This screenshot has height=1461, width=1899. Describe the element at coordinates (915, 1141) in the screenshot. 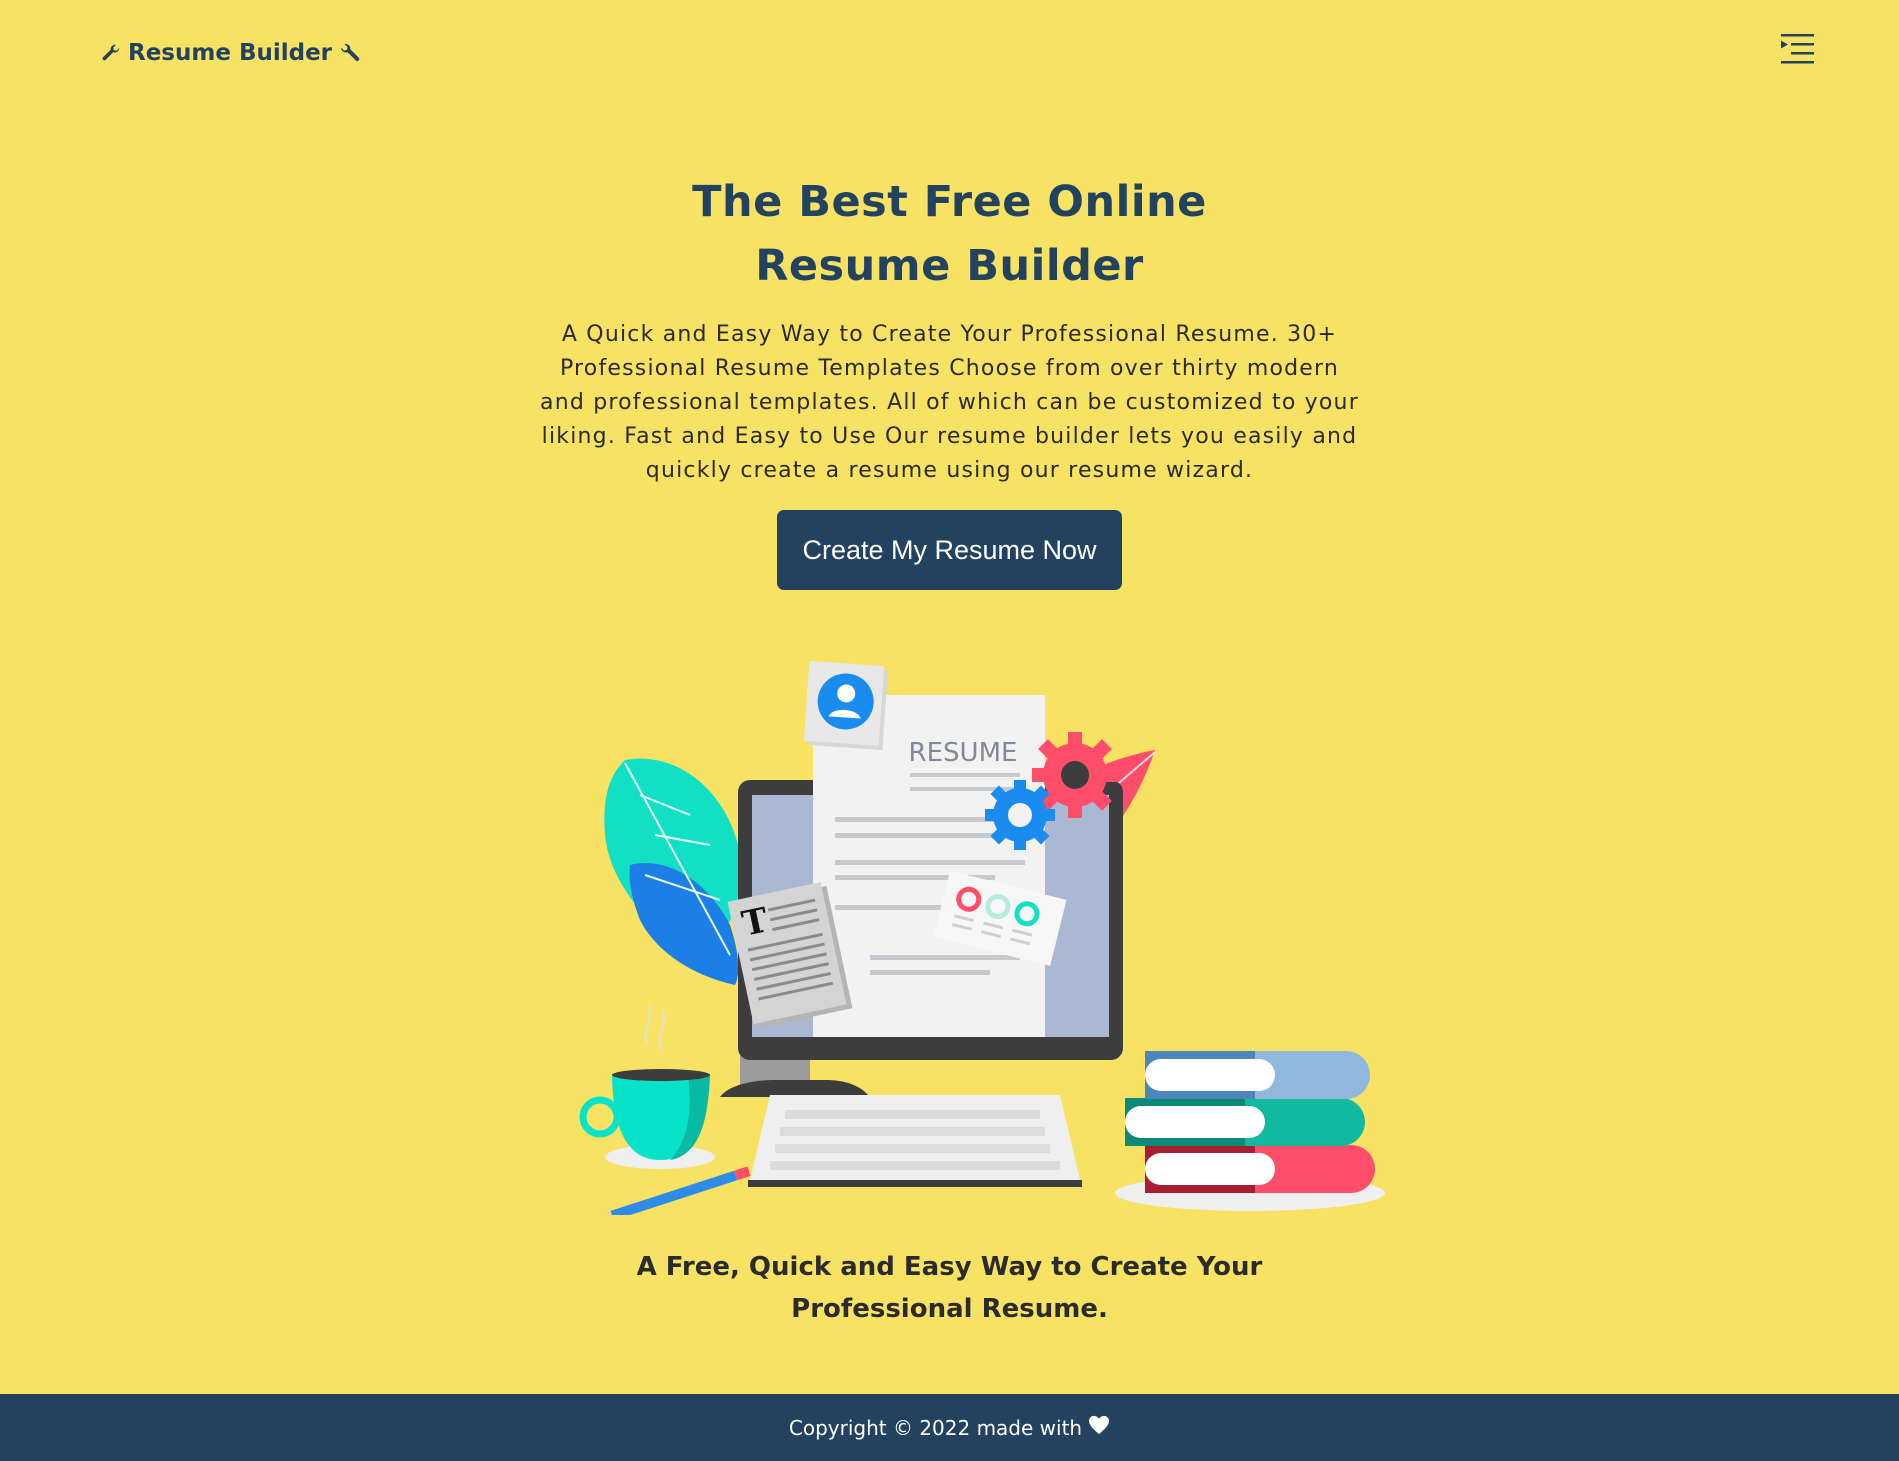

I see `keyboard` at that location.